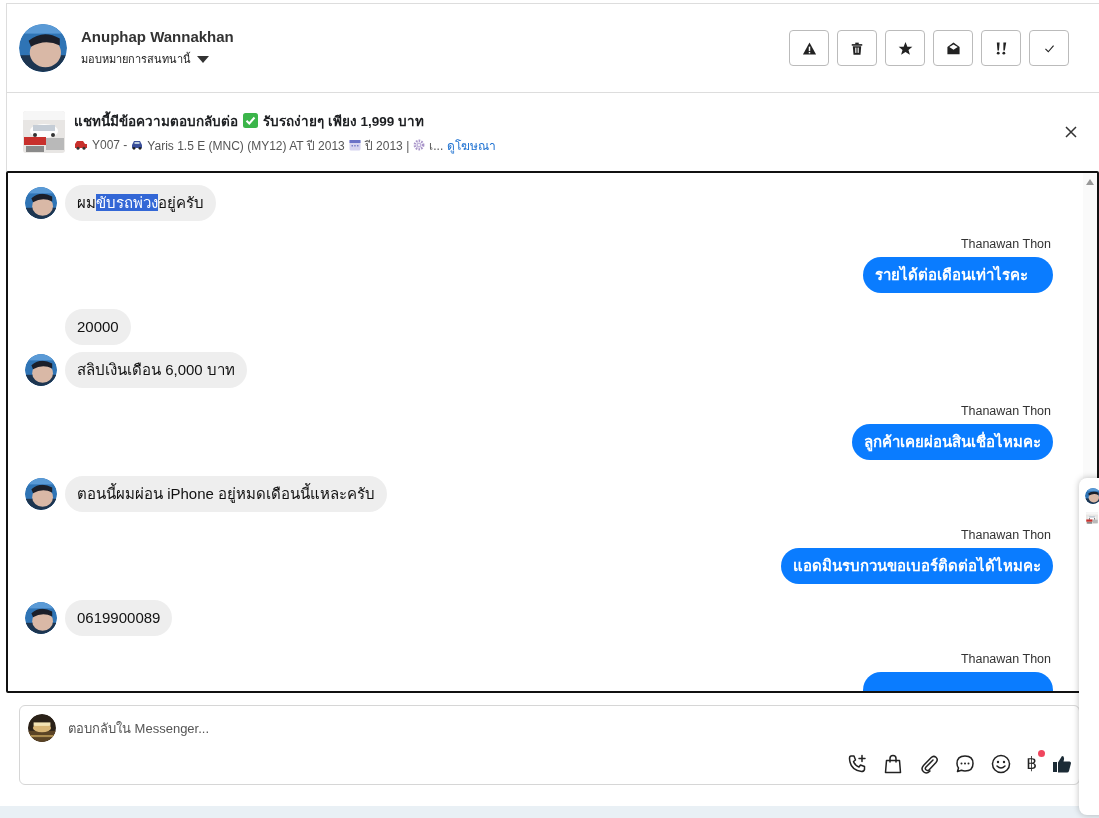 This screenshot has height=818, width=1099. I want to click on message-bubble: 20000, so click(98, 327).